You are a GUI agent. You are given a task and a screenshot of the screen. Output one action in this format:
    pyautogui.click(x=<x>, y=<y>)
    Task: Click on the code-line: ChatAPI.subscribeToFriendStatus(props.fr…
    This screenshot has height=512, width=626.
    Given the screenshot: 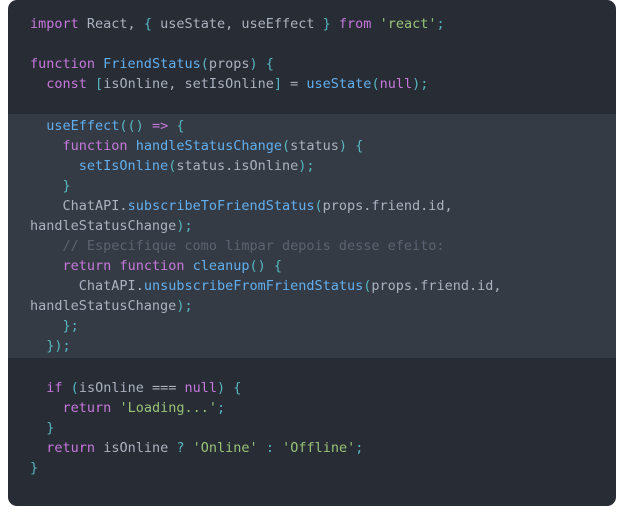 What is the action you would take?
    pyautogui.click(x=312, y=216)
    